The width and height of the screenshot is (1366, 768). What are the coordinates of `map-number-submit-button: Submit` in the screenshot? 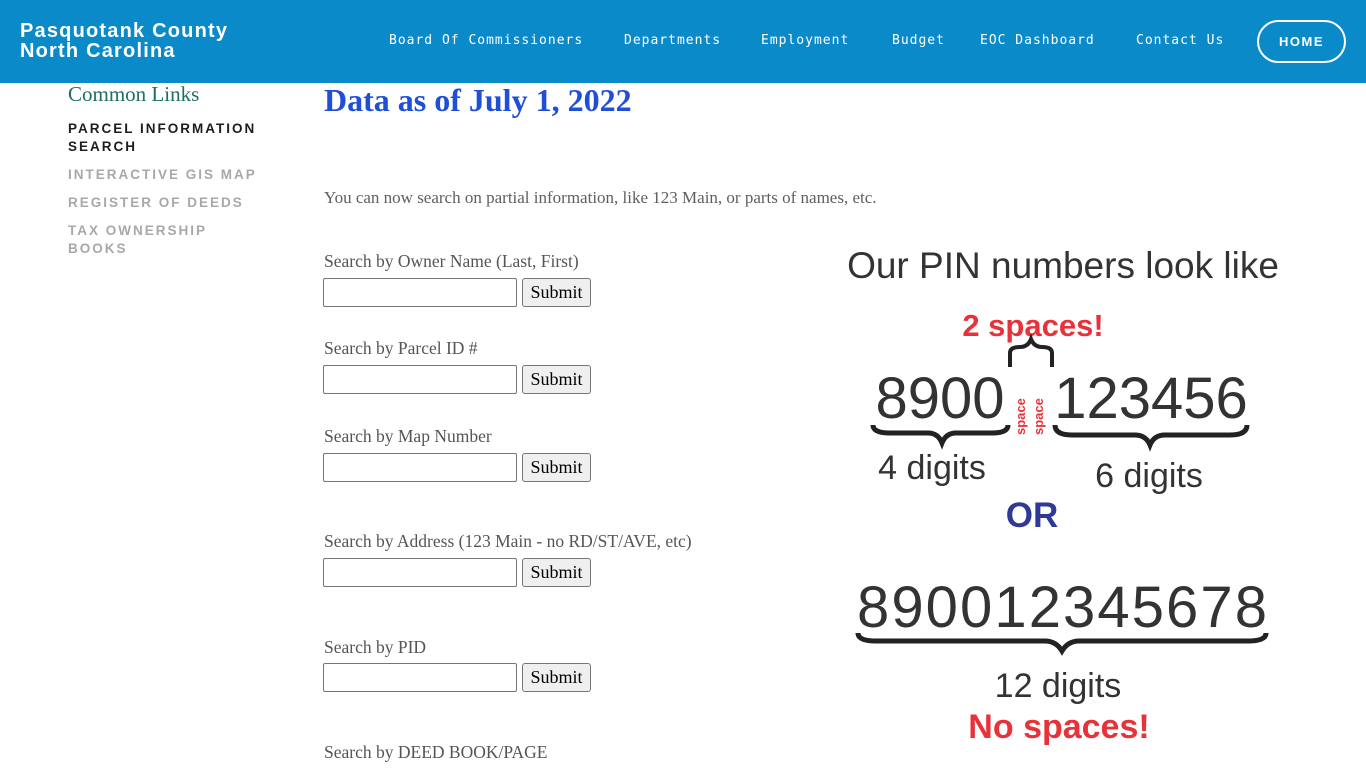 It's located at (556, 467).